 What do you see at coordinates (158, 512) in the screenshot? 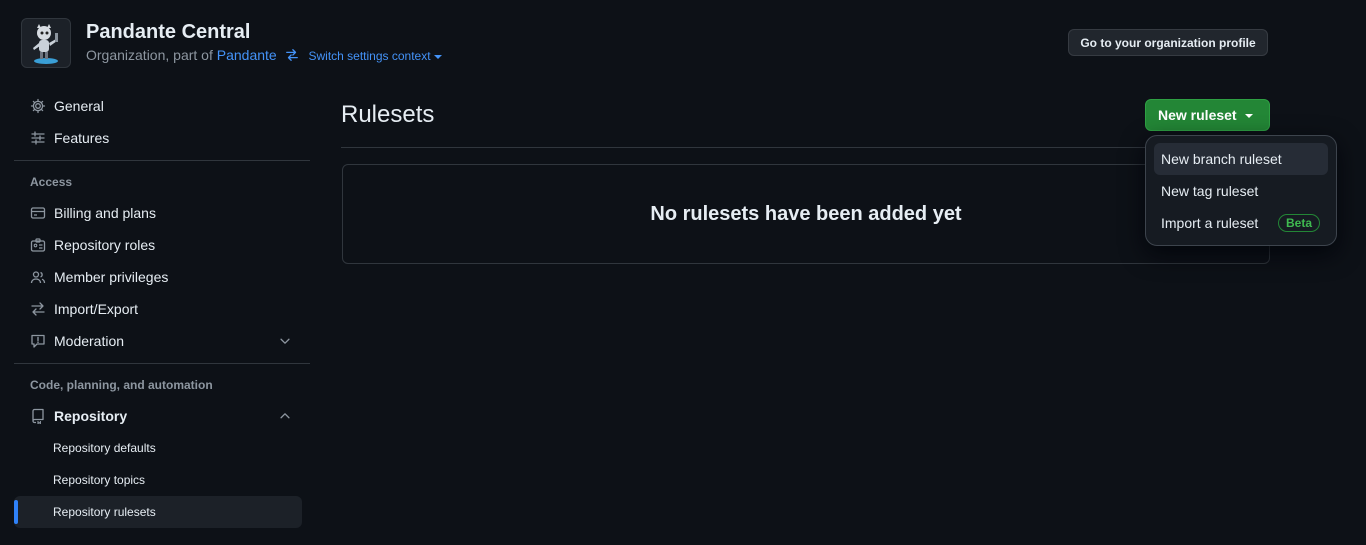
I see `sidebar-subitem-repository-rulesets: Repository rulesets` at bounding box center [158, 512].